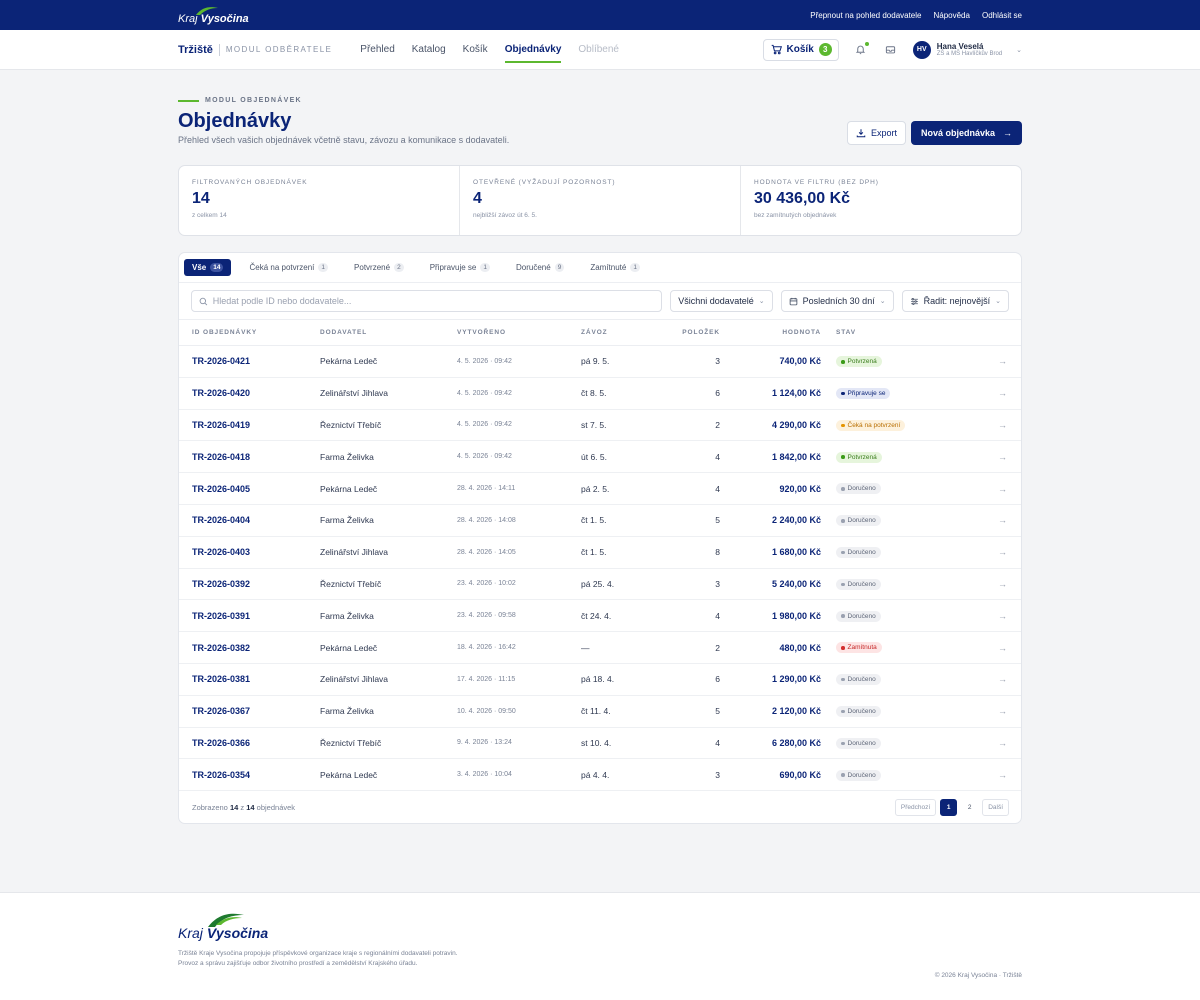  Describe the element at coordinates (995, 807) in the screenshot. I see `next-page-button: Další` at that location.